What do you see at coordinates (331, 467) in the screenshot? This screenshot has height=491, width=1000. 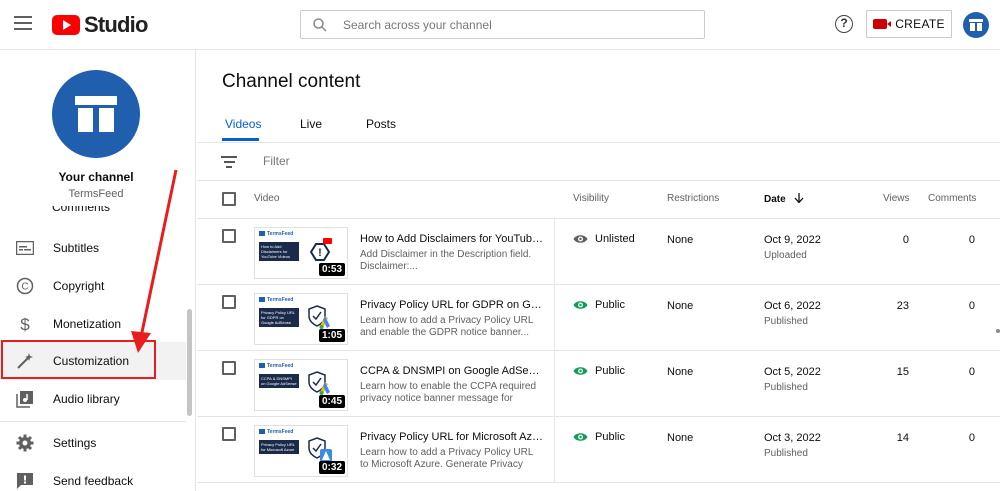 I see `video-duration: 0:32` at bounding box center [331, 467].